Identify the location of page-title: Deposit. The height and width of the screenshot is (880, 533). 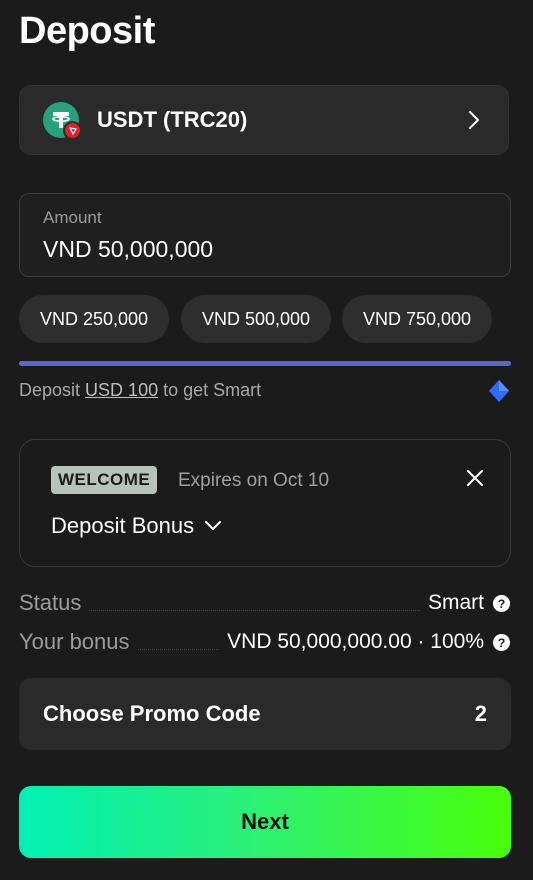
(87, 31).